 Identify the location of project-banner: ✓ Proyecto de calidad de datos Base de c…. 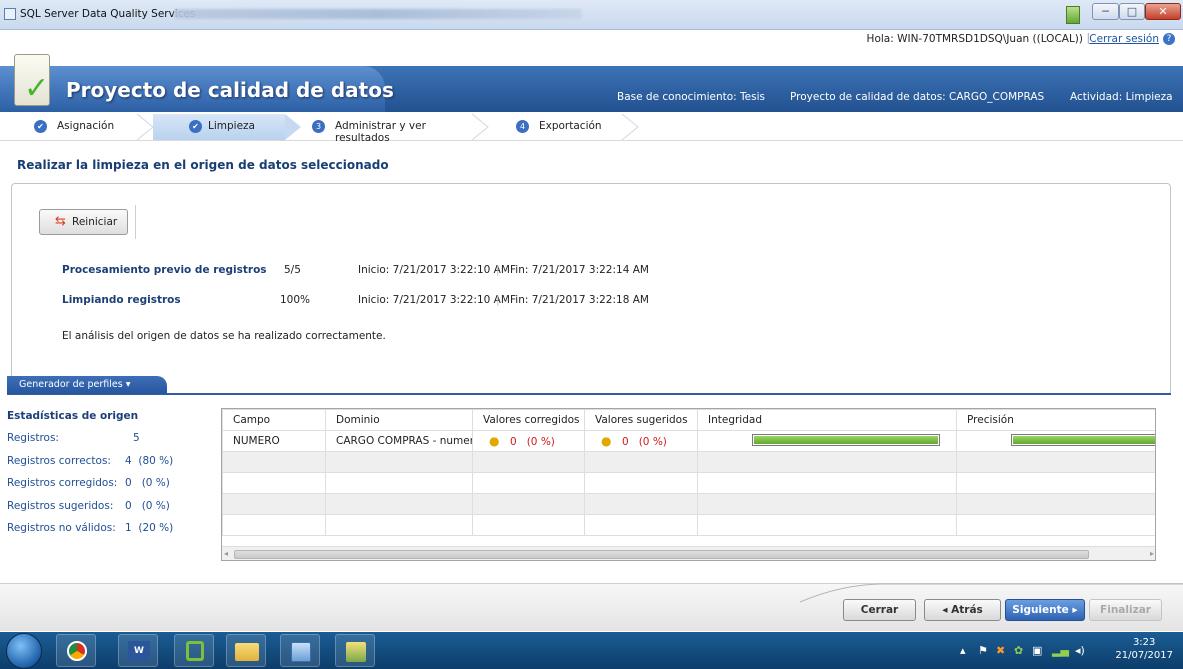
(591, 82).